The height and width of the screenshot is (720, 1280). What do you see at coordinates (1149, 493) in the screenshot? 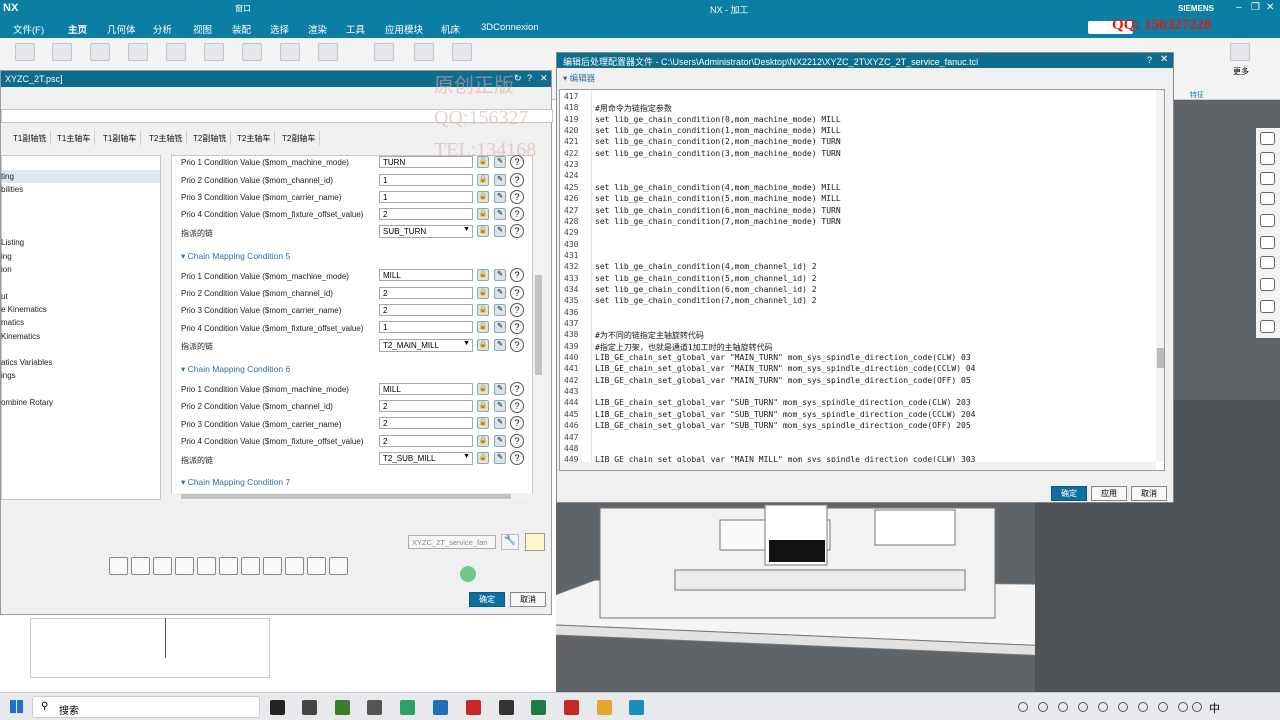
I see `cancel-button: 取消` at bounding box center [1149, 493].